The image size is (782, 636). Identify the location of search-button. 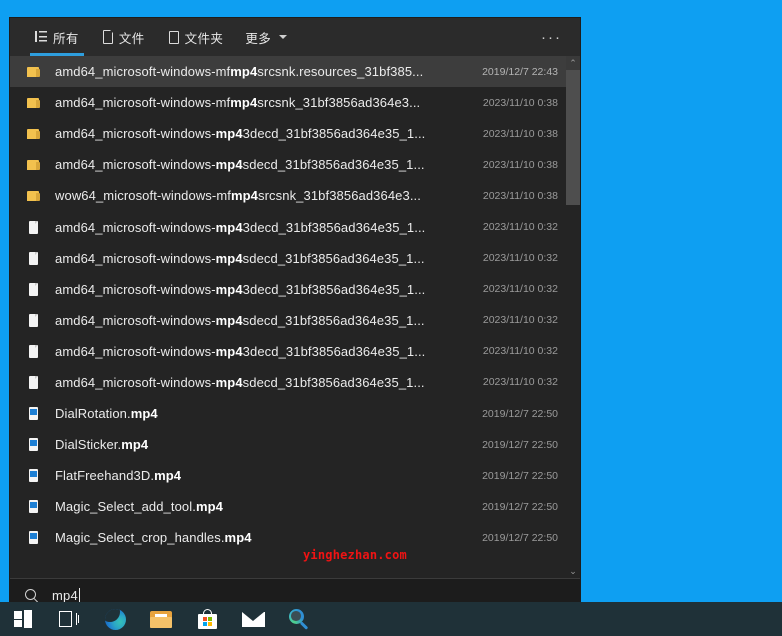
(299, 619).